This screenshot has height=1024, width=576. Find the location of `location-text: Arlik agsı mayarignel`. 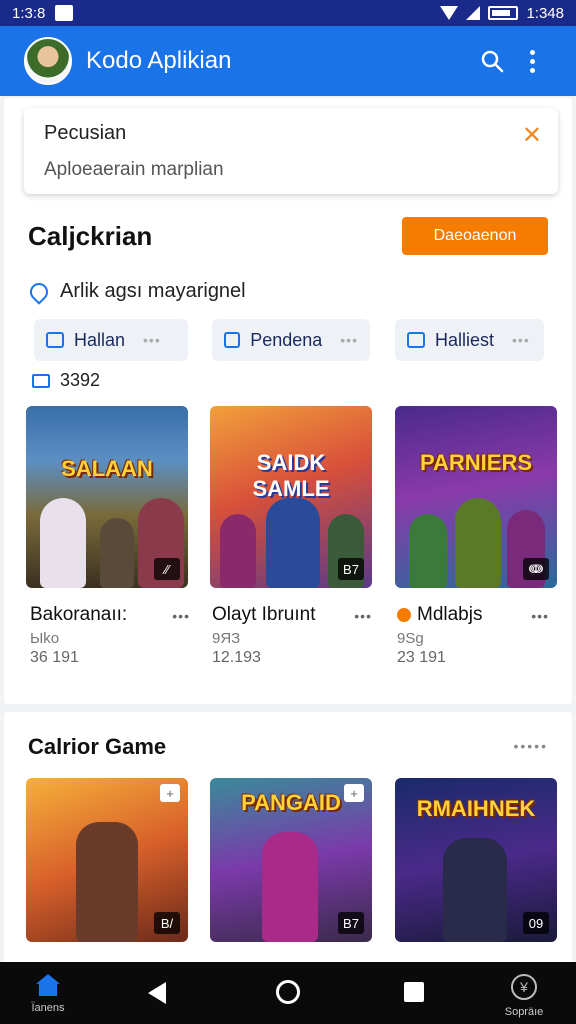

location-text: Arlik agsı mayarignel is located at coordinates (153, 291).